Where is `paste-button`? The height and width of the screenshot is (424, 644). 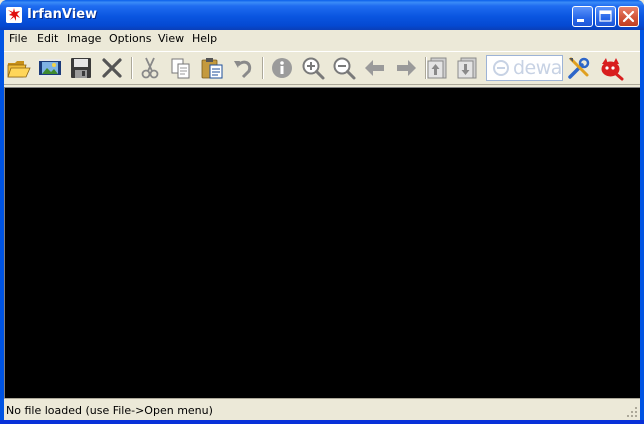
paste-button is located at coordinates (212, 68).